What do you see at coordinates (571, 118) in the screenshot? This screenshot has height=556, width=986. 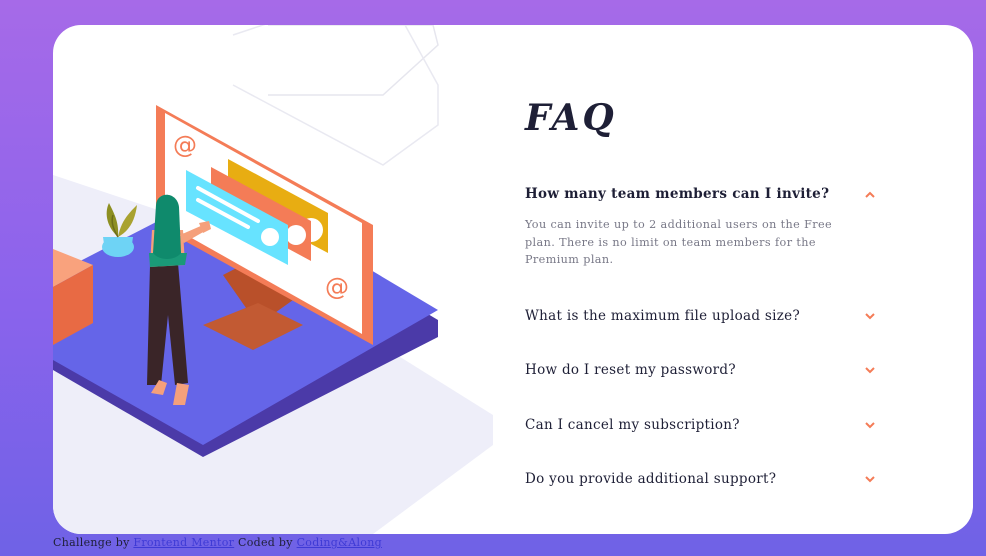 I see `faq-title: FAQ` at bounding box center [571, 118].